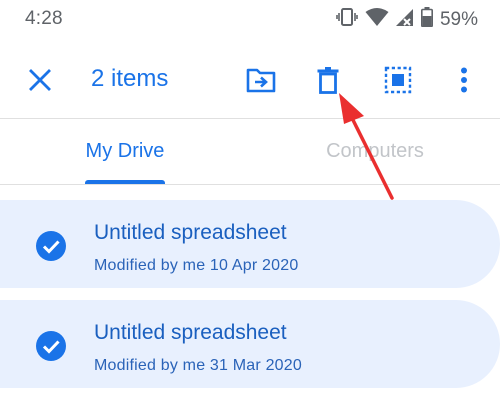 Image resolution: width=500 pixels, height=401 pixels. I want to click on wifi-icon, so click(377, 19).